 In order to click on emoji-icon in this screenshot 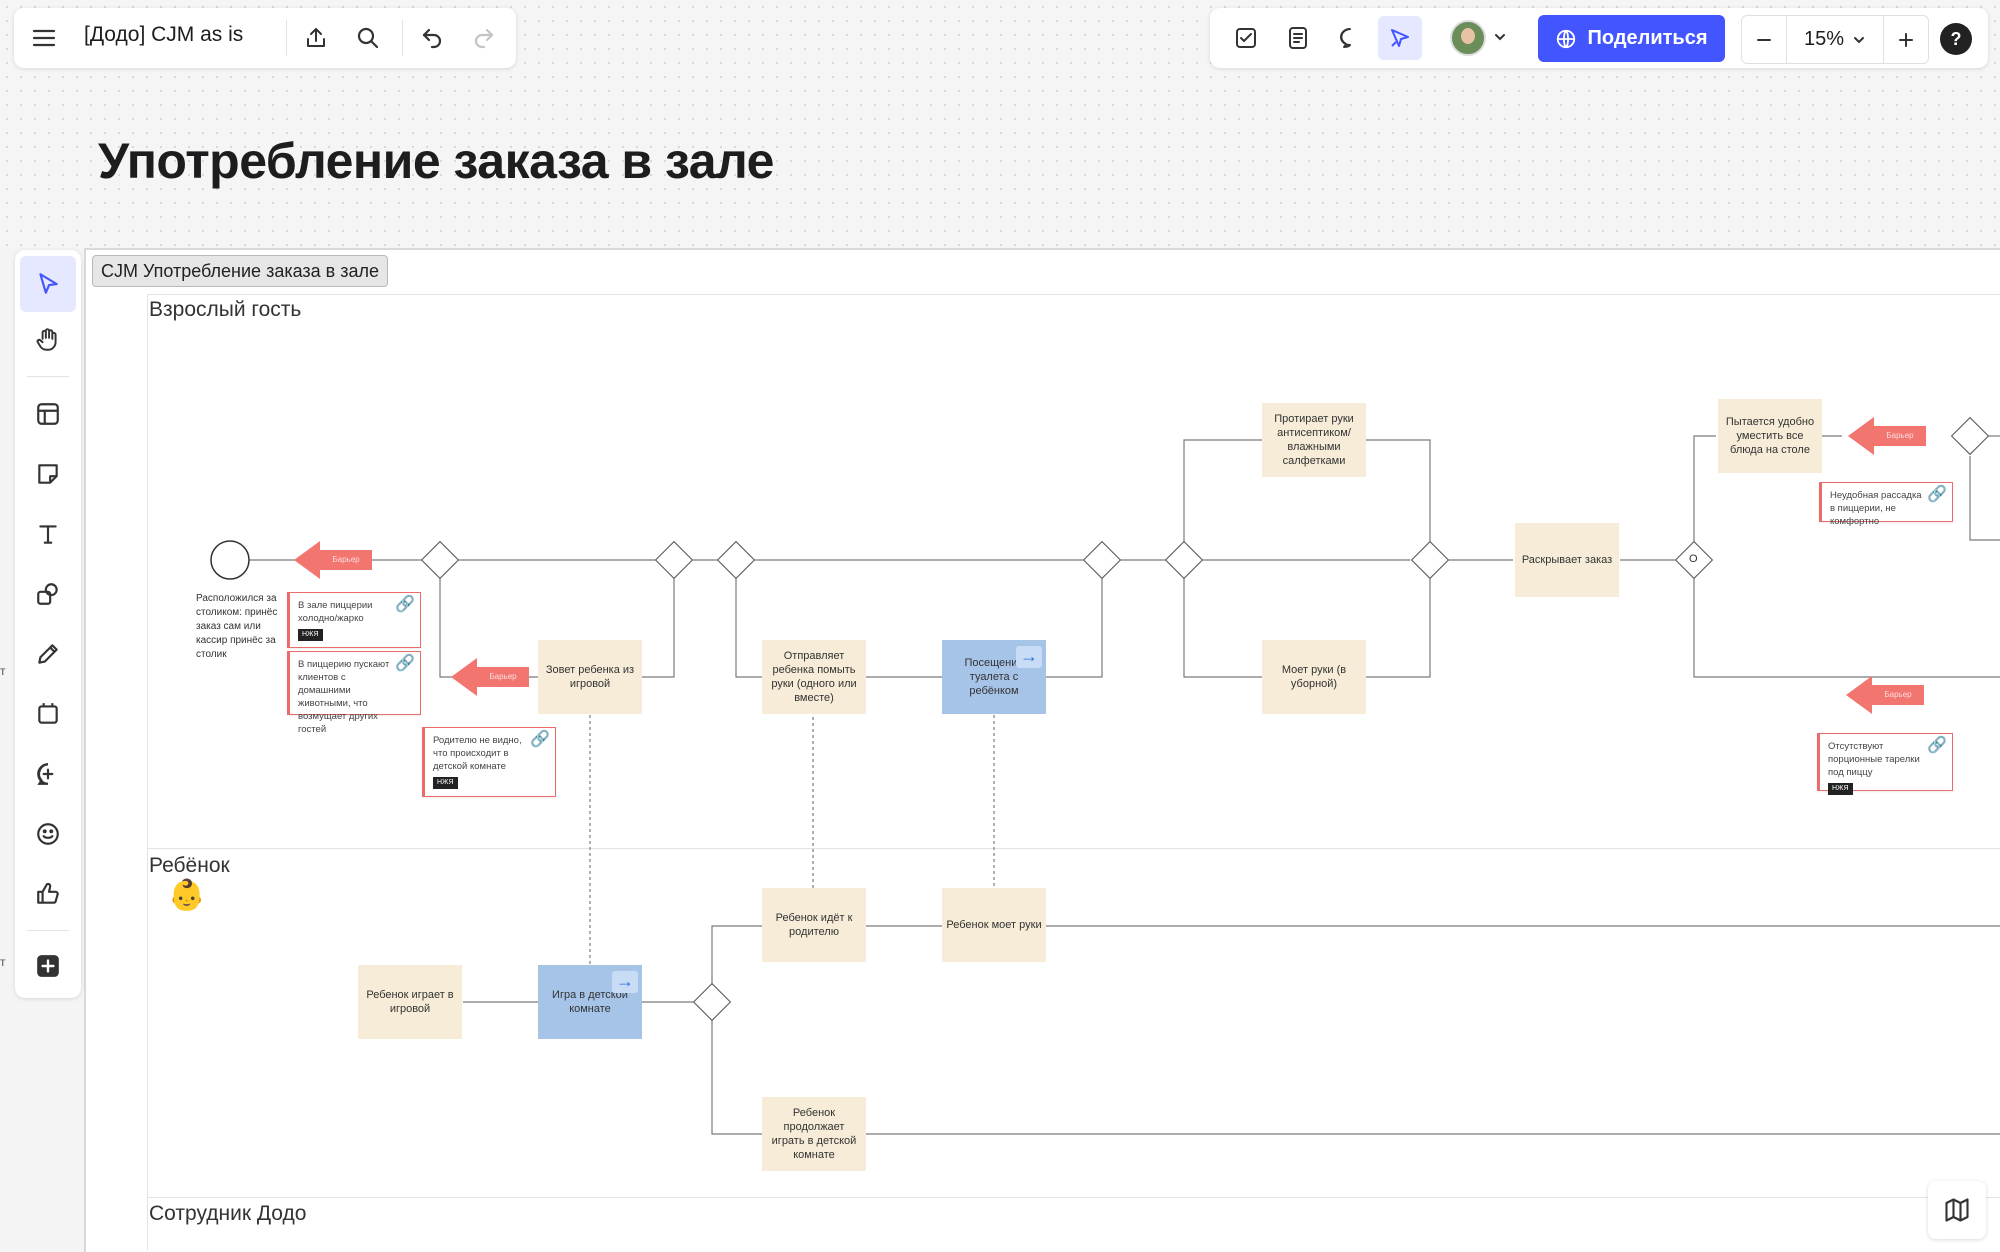, I will do `click(48, 834)`.